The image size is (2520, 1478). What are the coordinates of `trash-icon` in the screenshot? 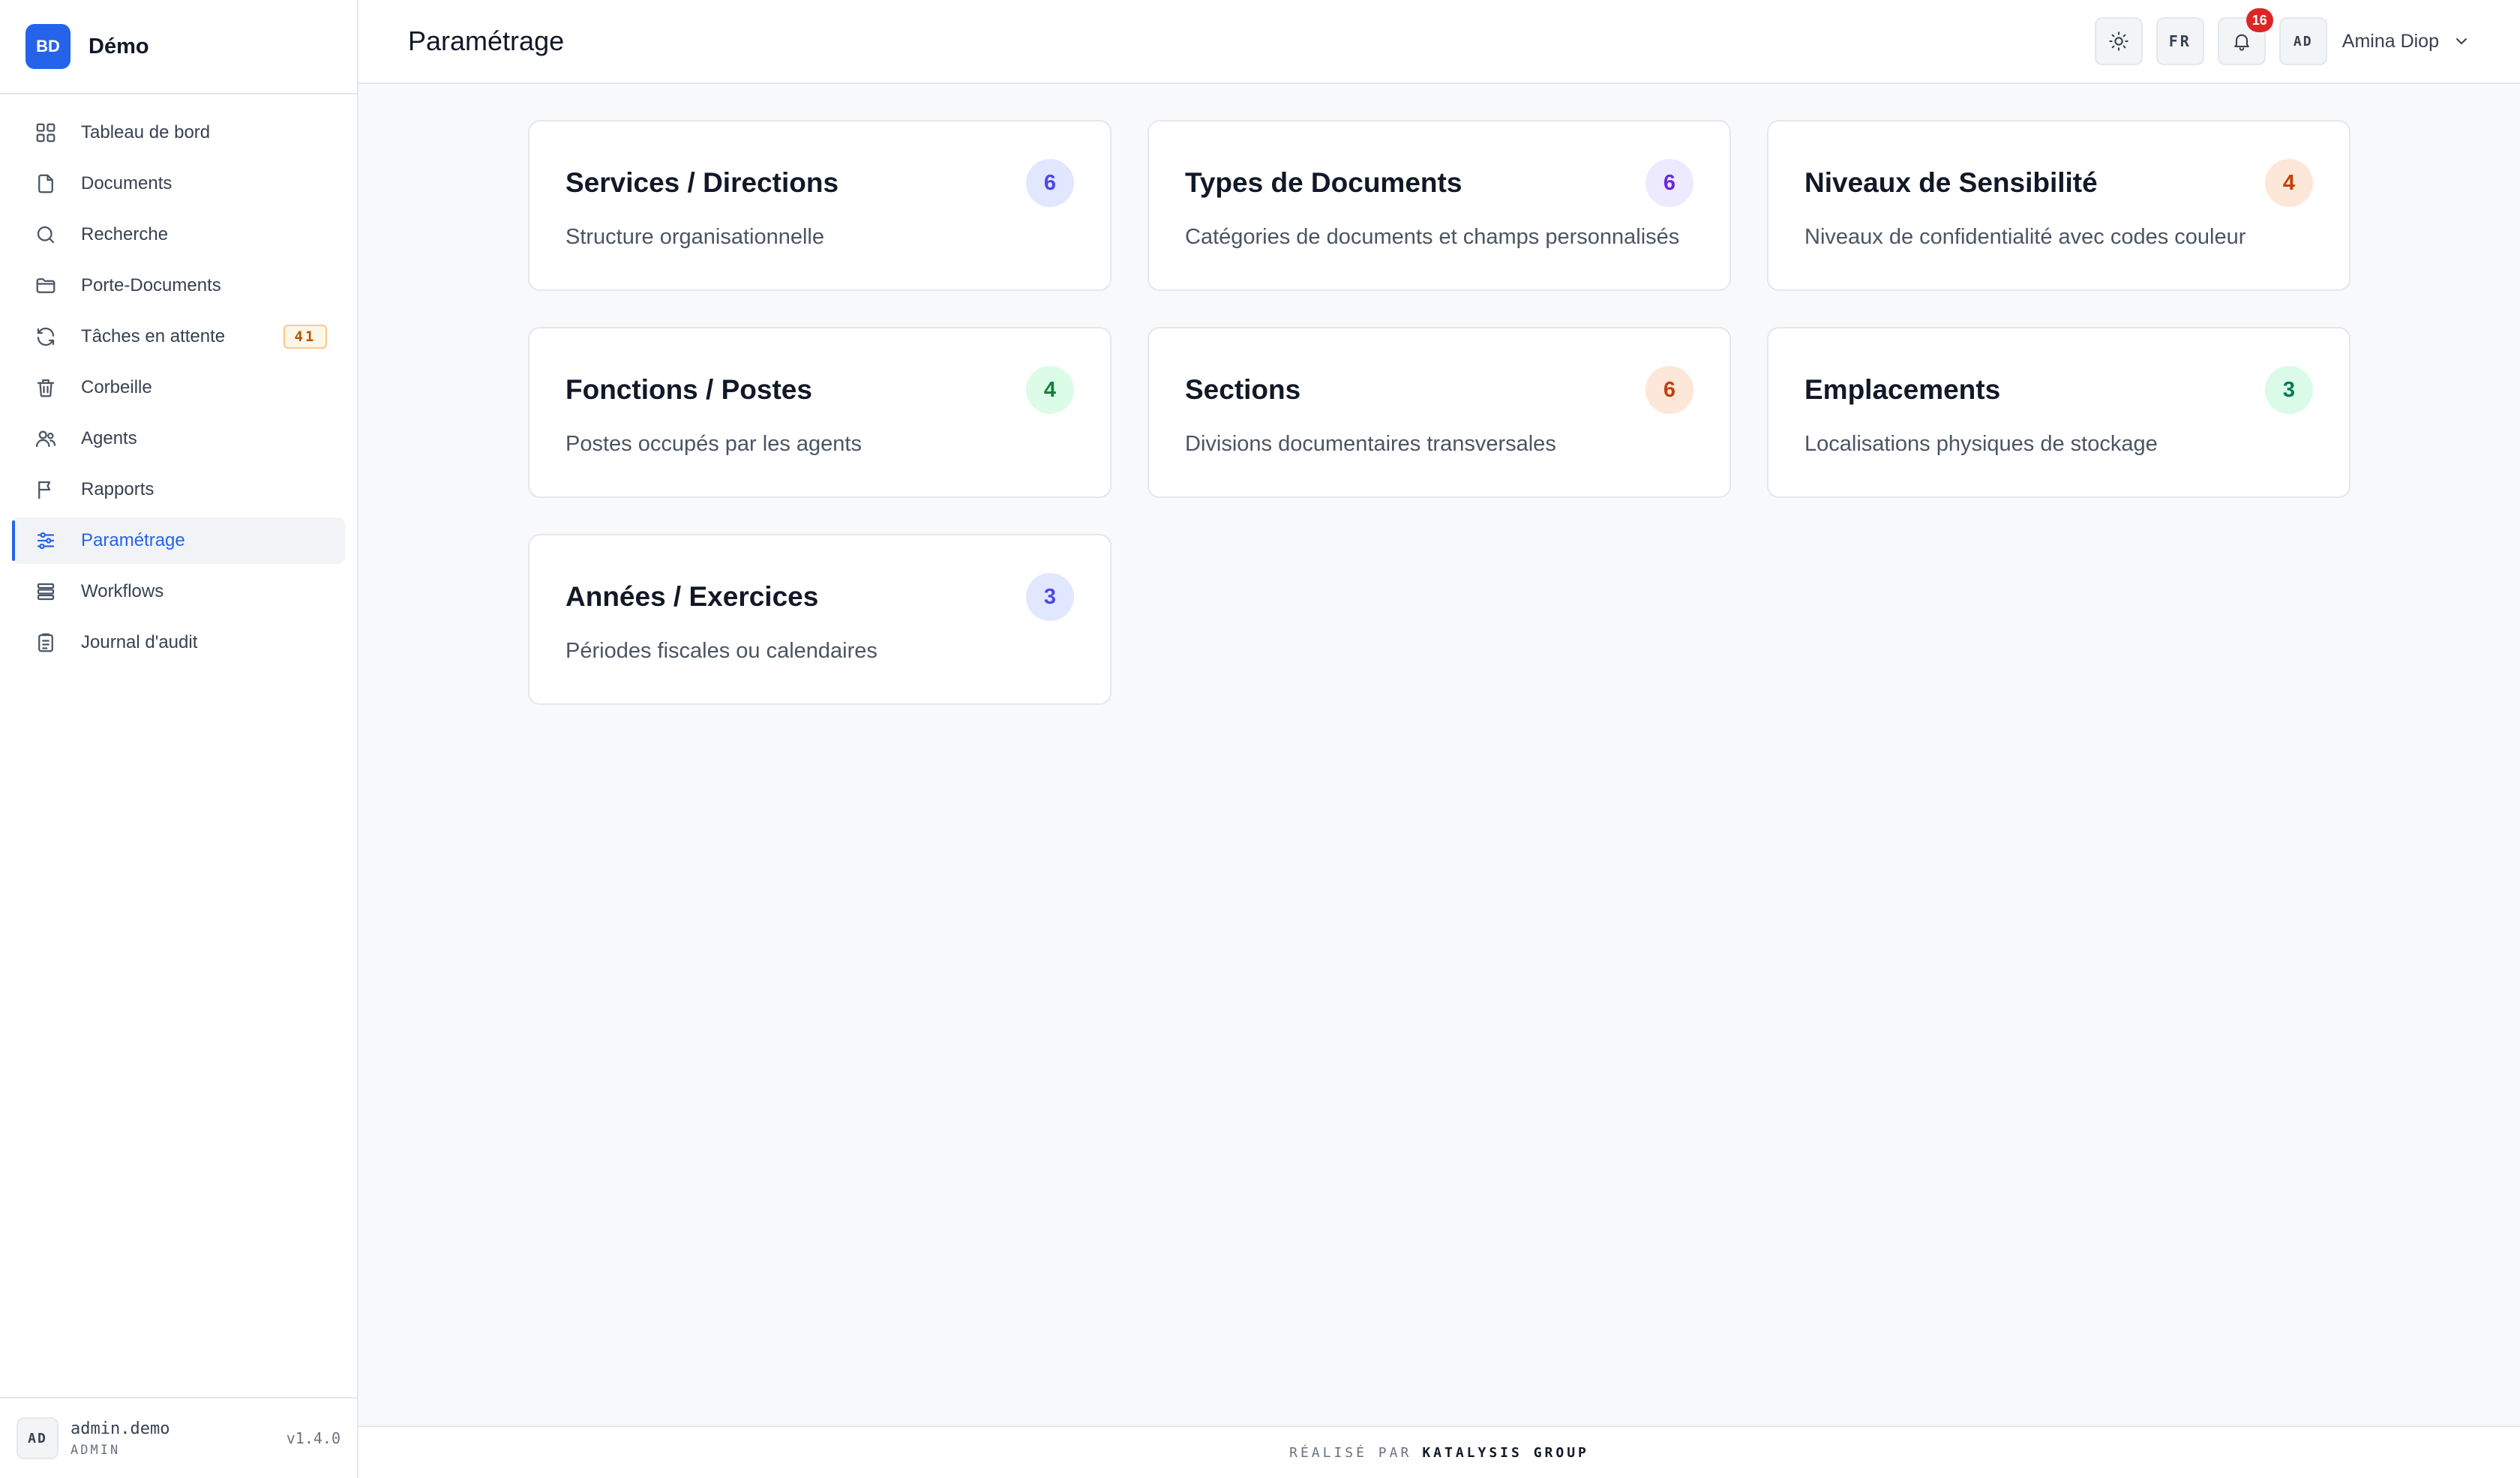 It's located at (45, 387).